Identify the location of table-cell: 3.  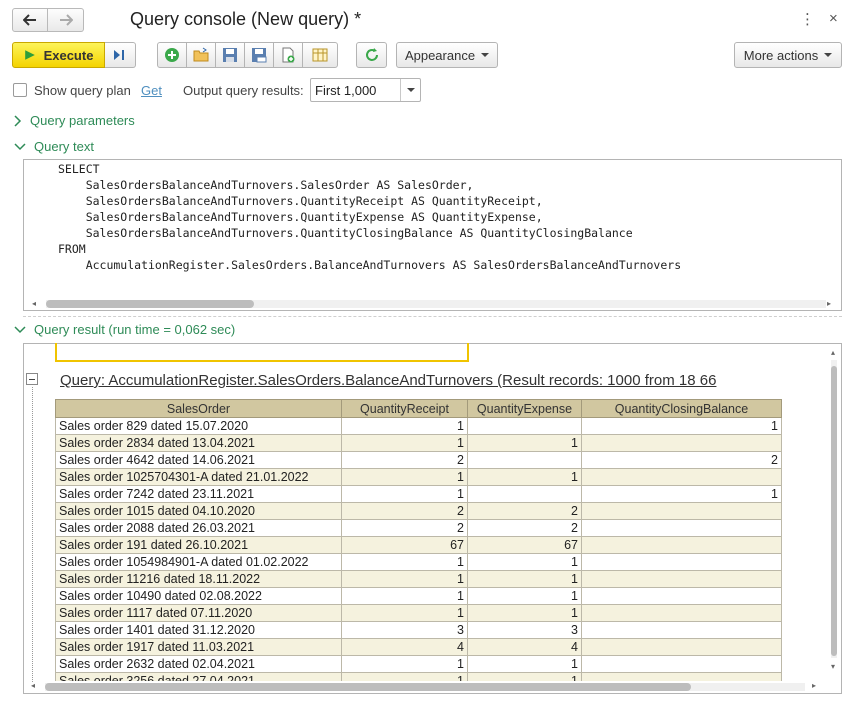
(404, 630).